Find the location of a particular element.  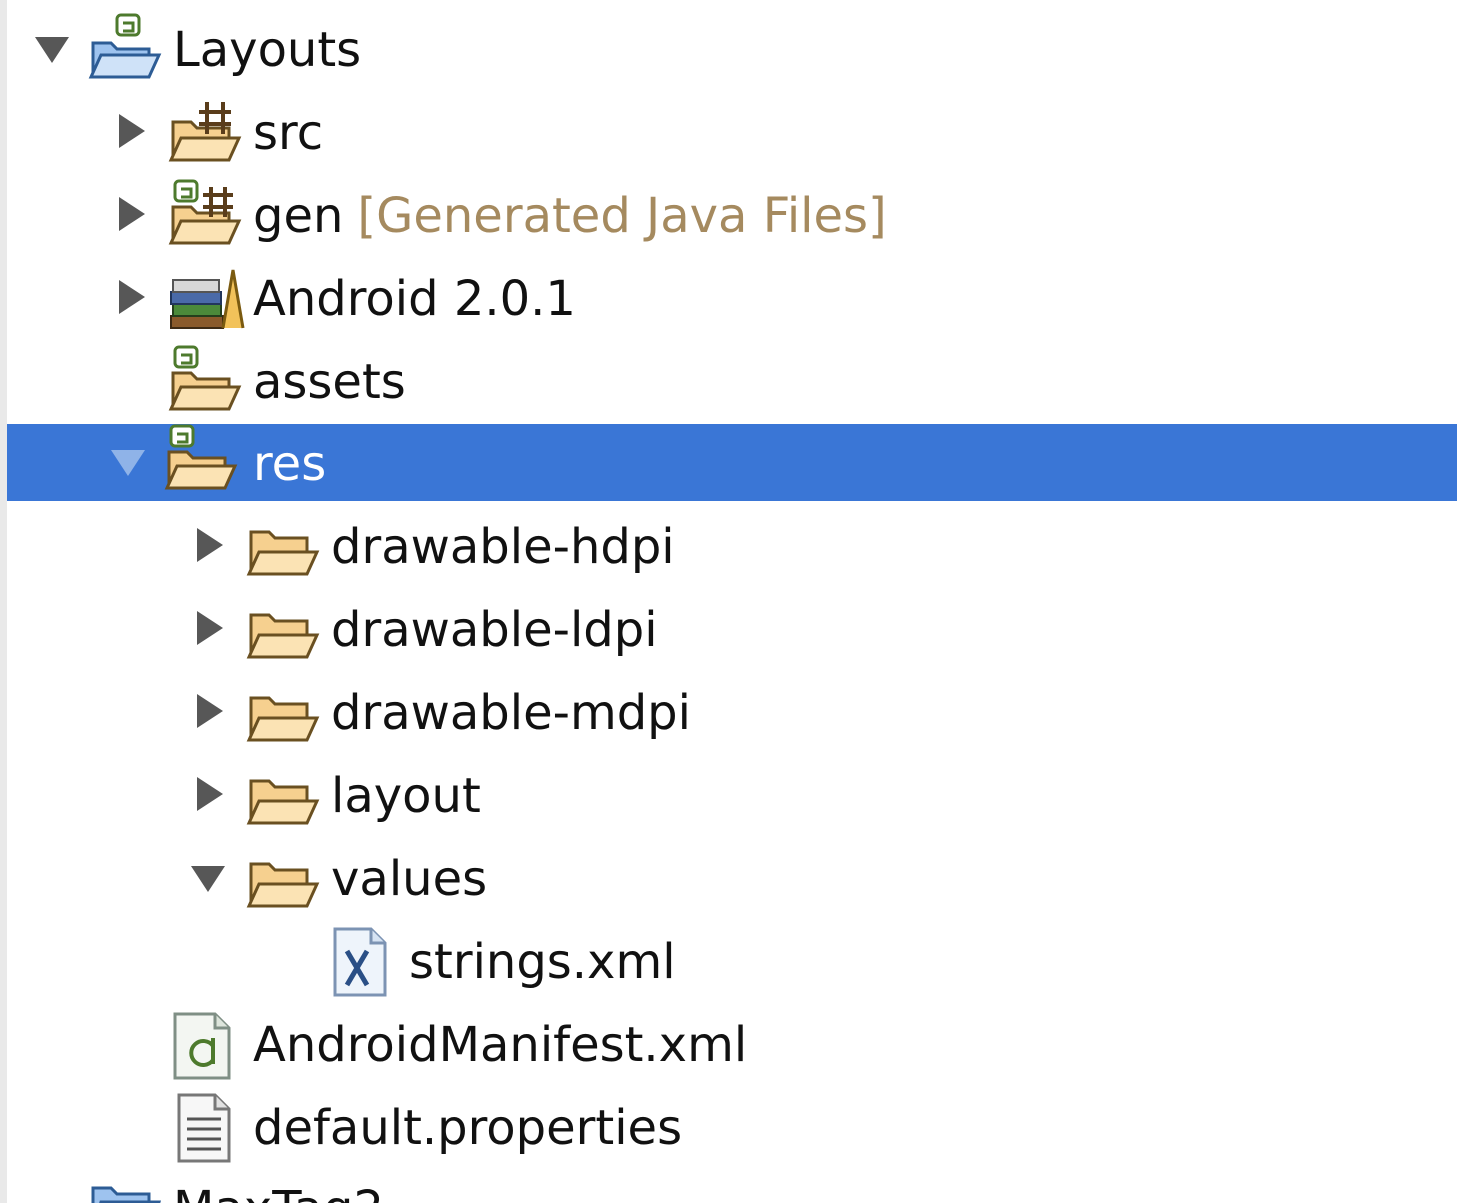

tree-item-label: values is located at coordinates (409, 879).